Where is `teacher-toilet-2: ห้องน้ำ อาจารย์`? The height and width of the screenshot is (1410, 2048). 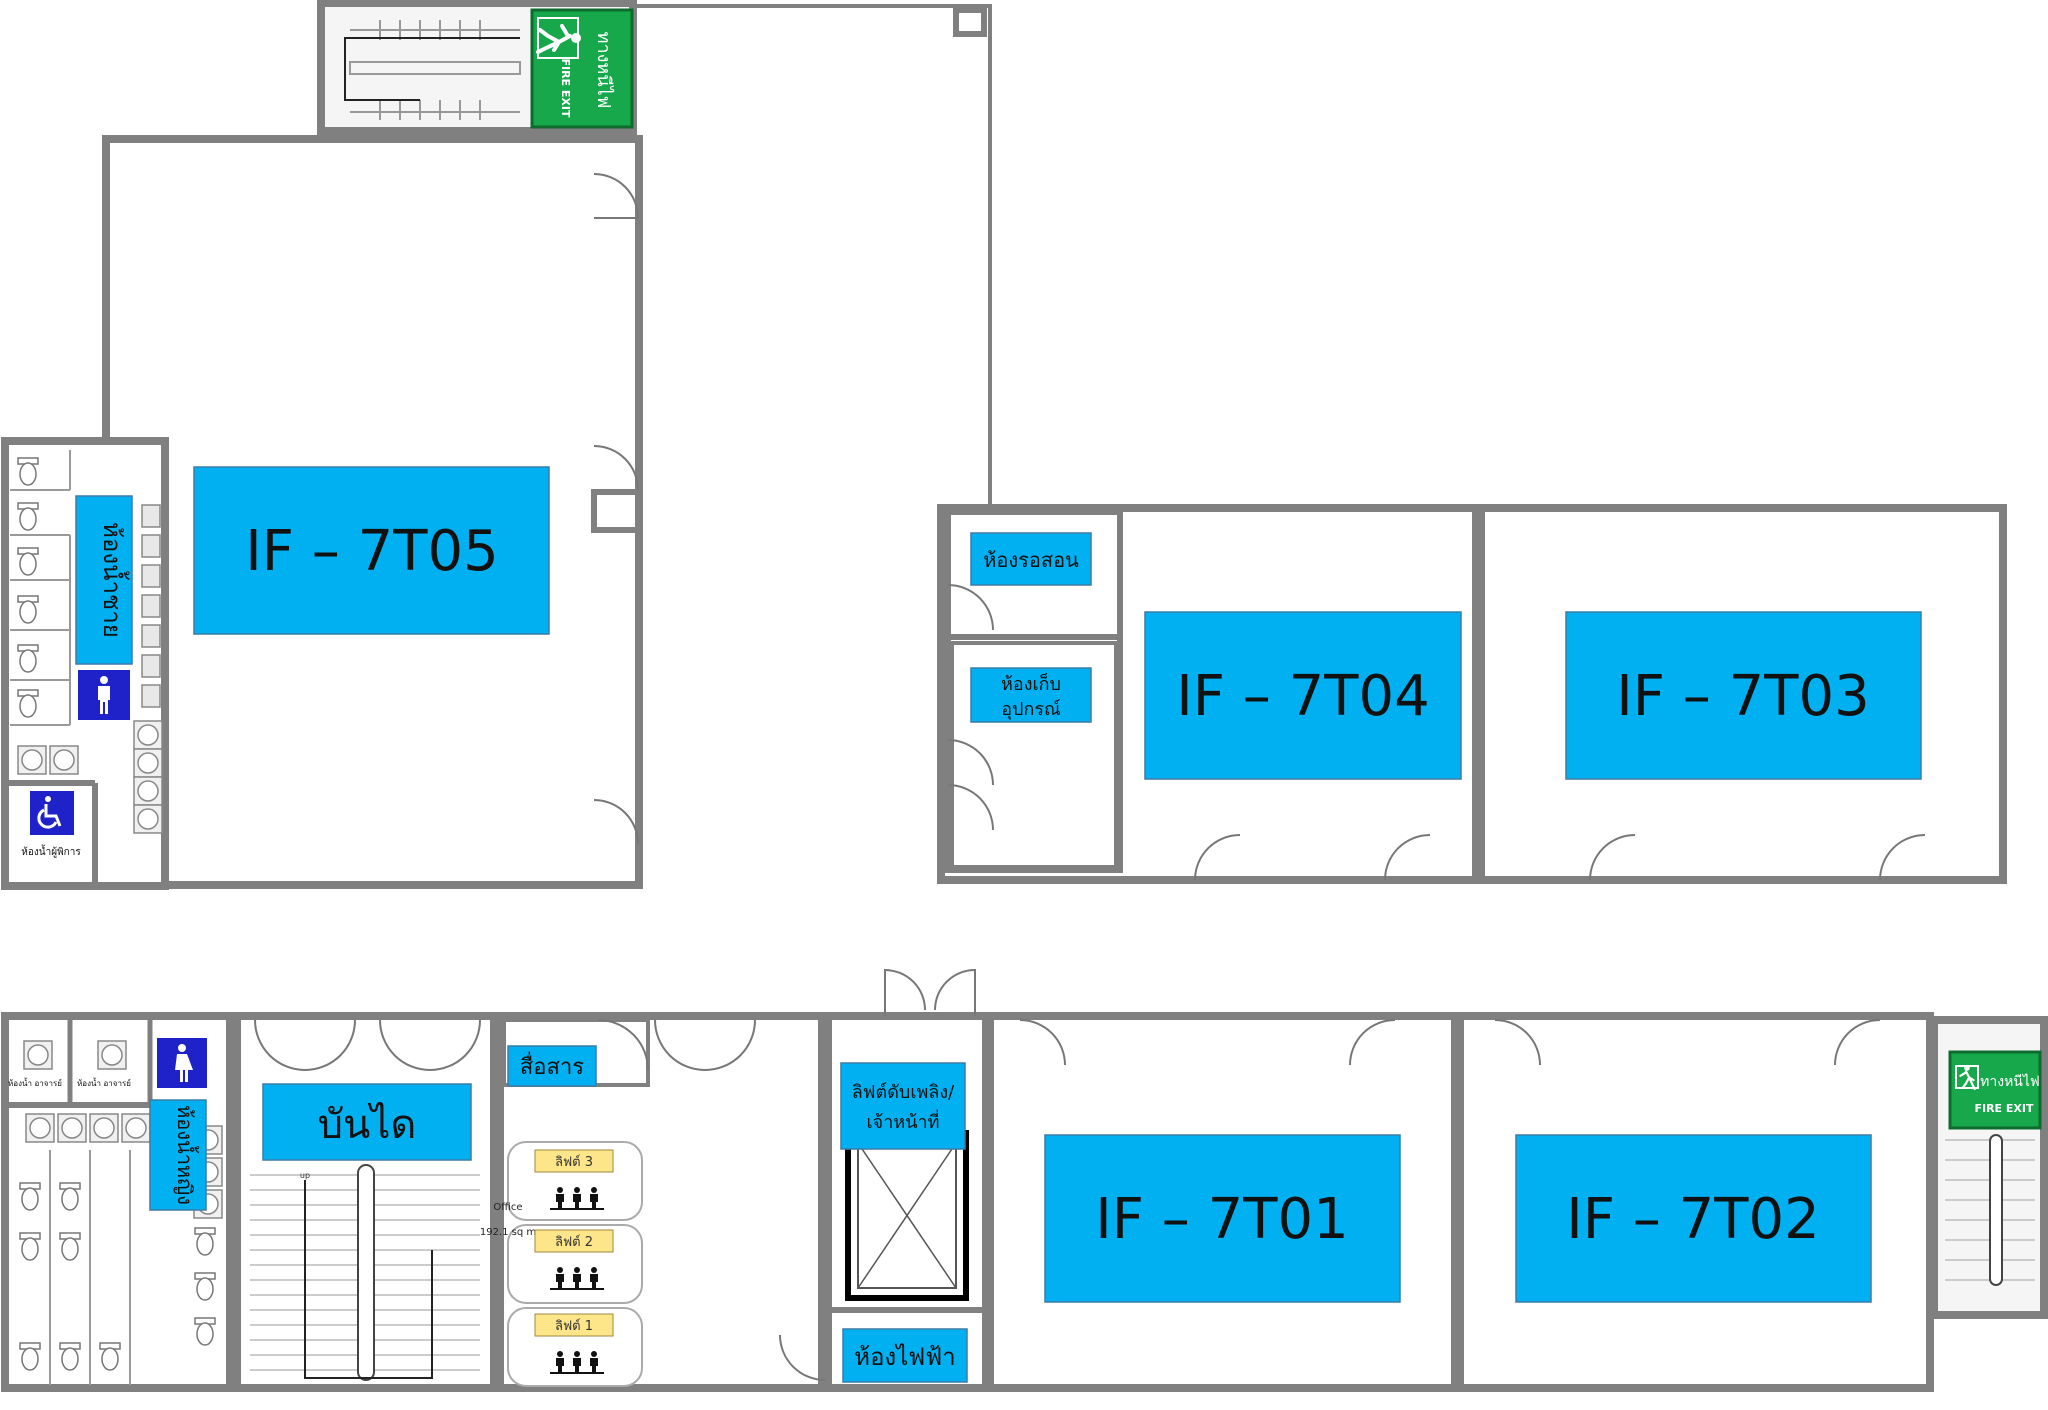
teacher-toilet-2: ห้องน้ำ อาจารย์ is located at coordinates (104, 1082).